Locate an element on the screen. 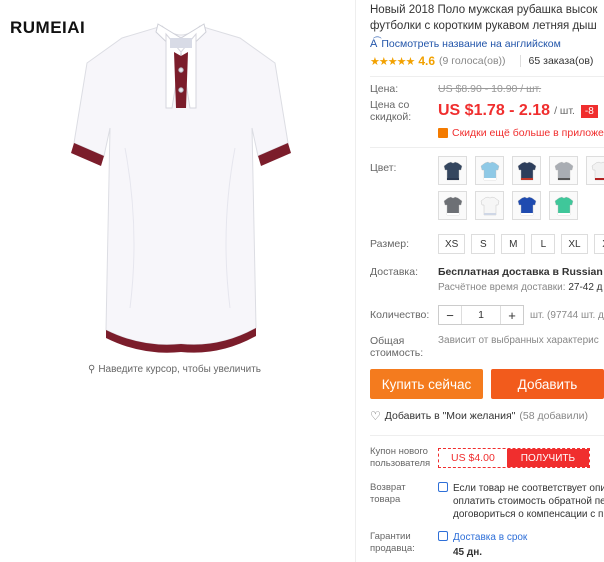 The height and width of the screenshot is (562, 604). magnifier-icon: ⚲ is located at coordinates (92, 369).